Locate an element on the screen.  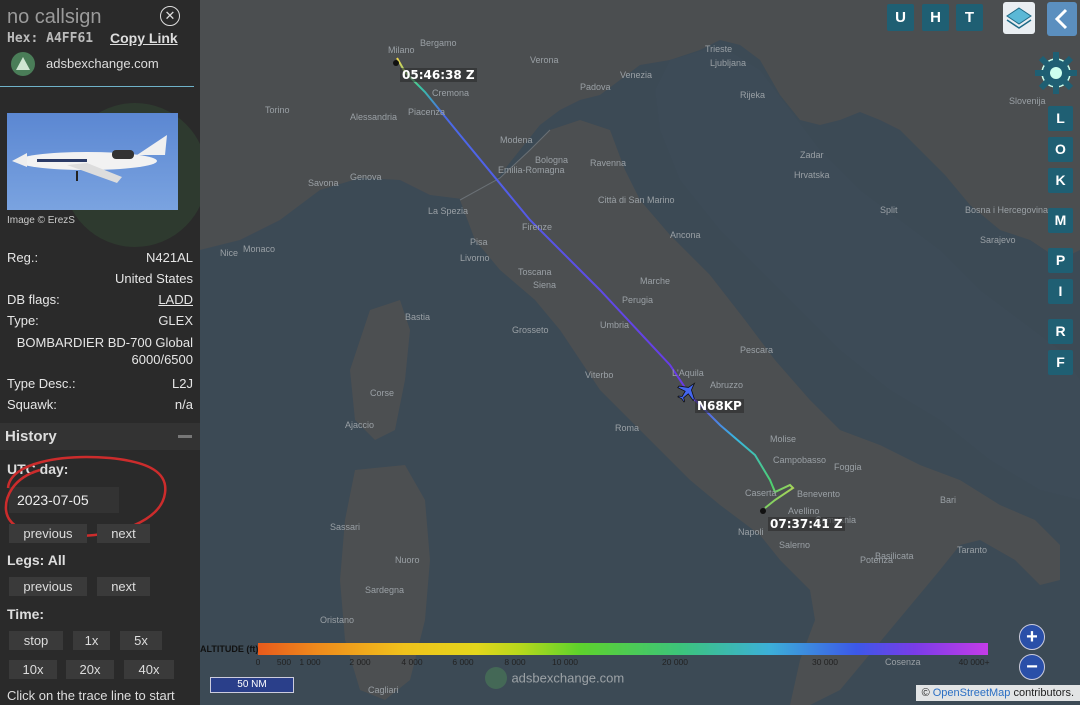
place-label: Bologna is located at coordinates (552, 160).